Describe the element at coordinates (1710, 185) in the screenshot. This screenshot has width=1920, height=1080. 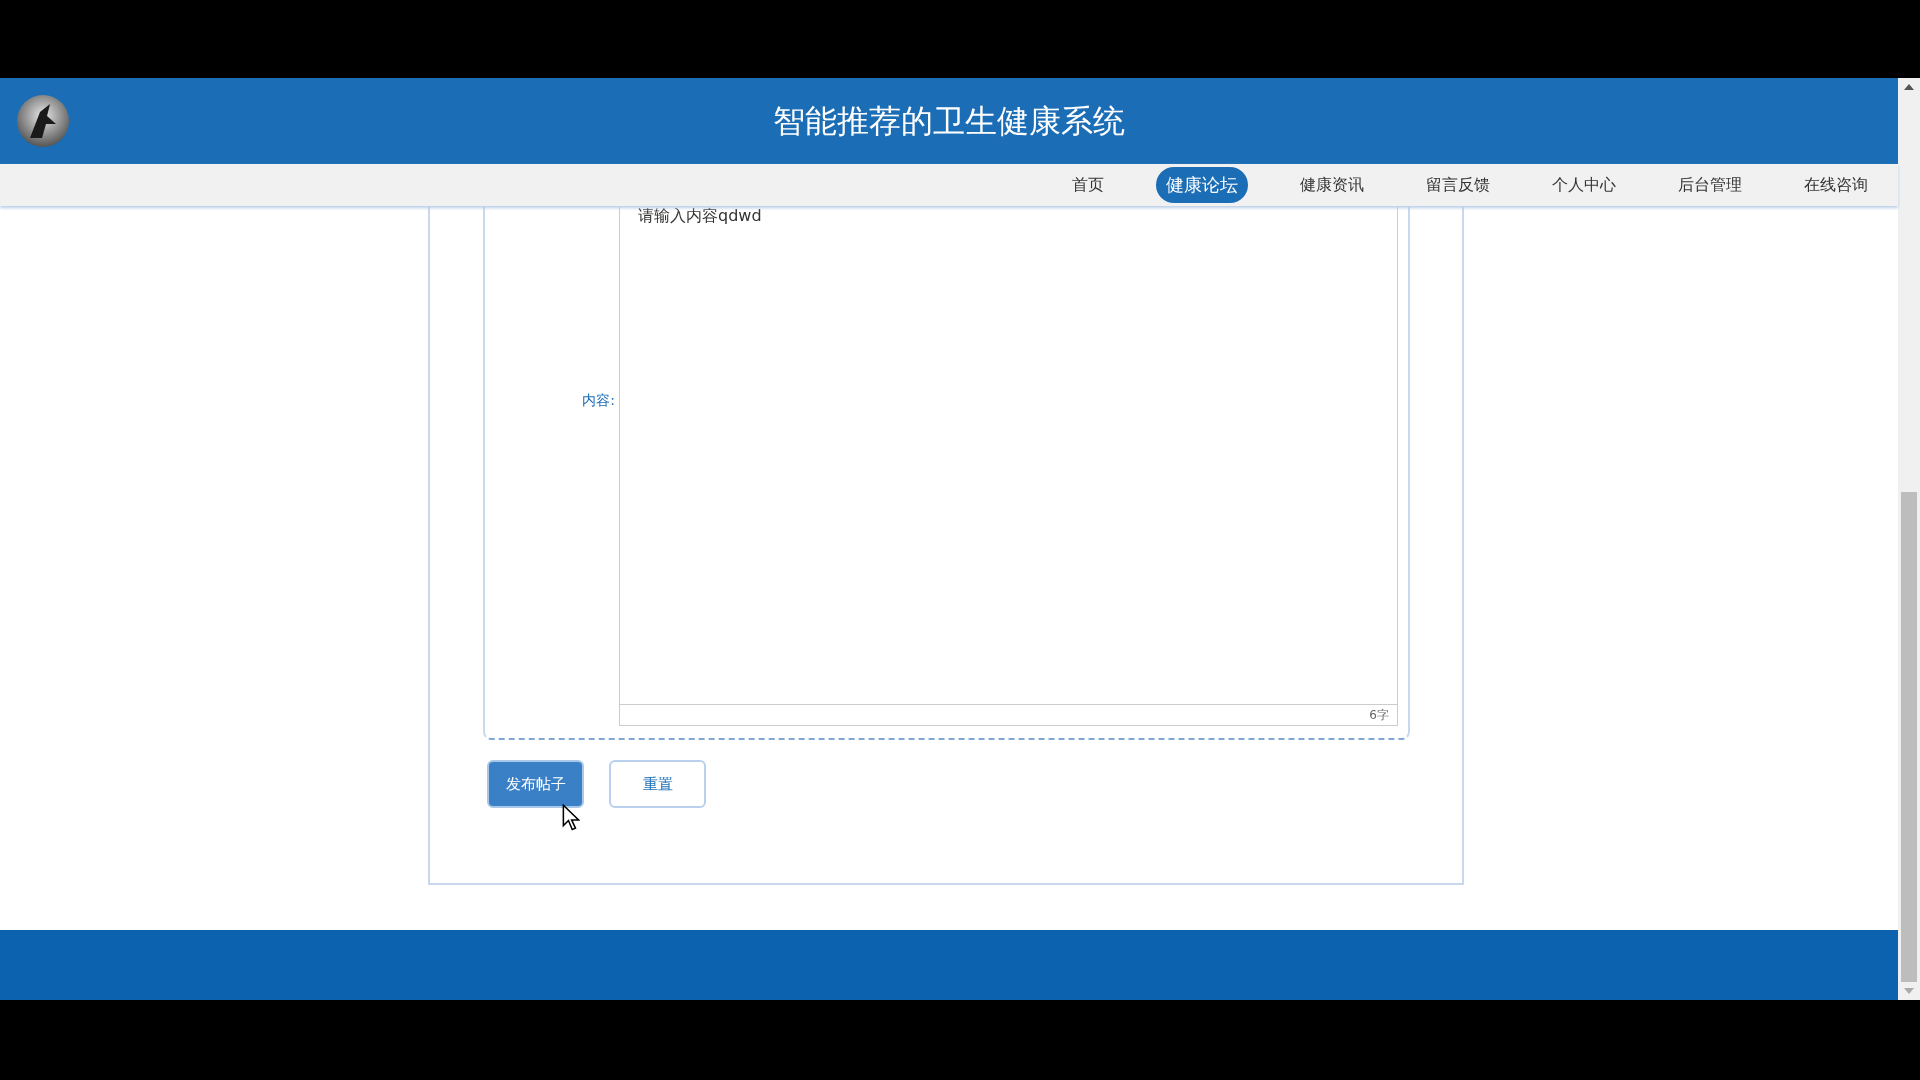
I see `nav-tab: 后台管理` at that location.